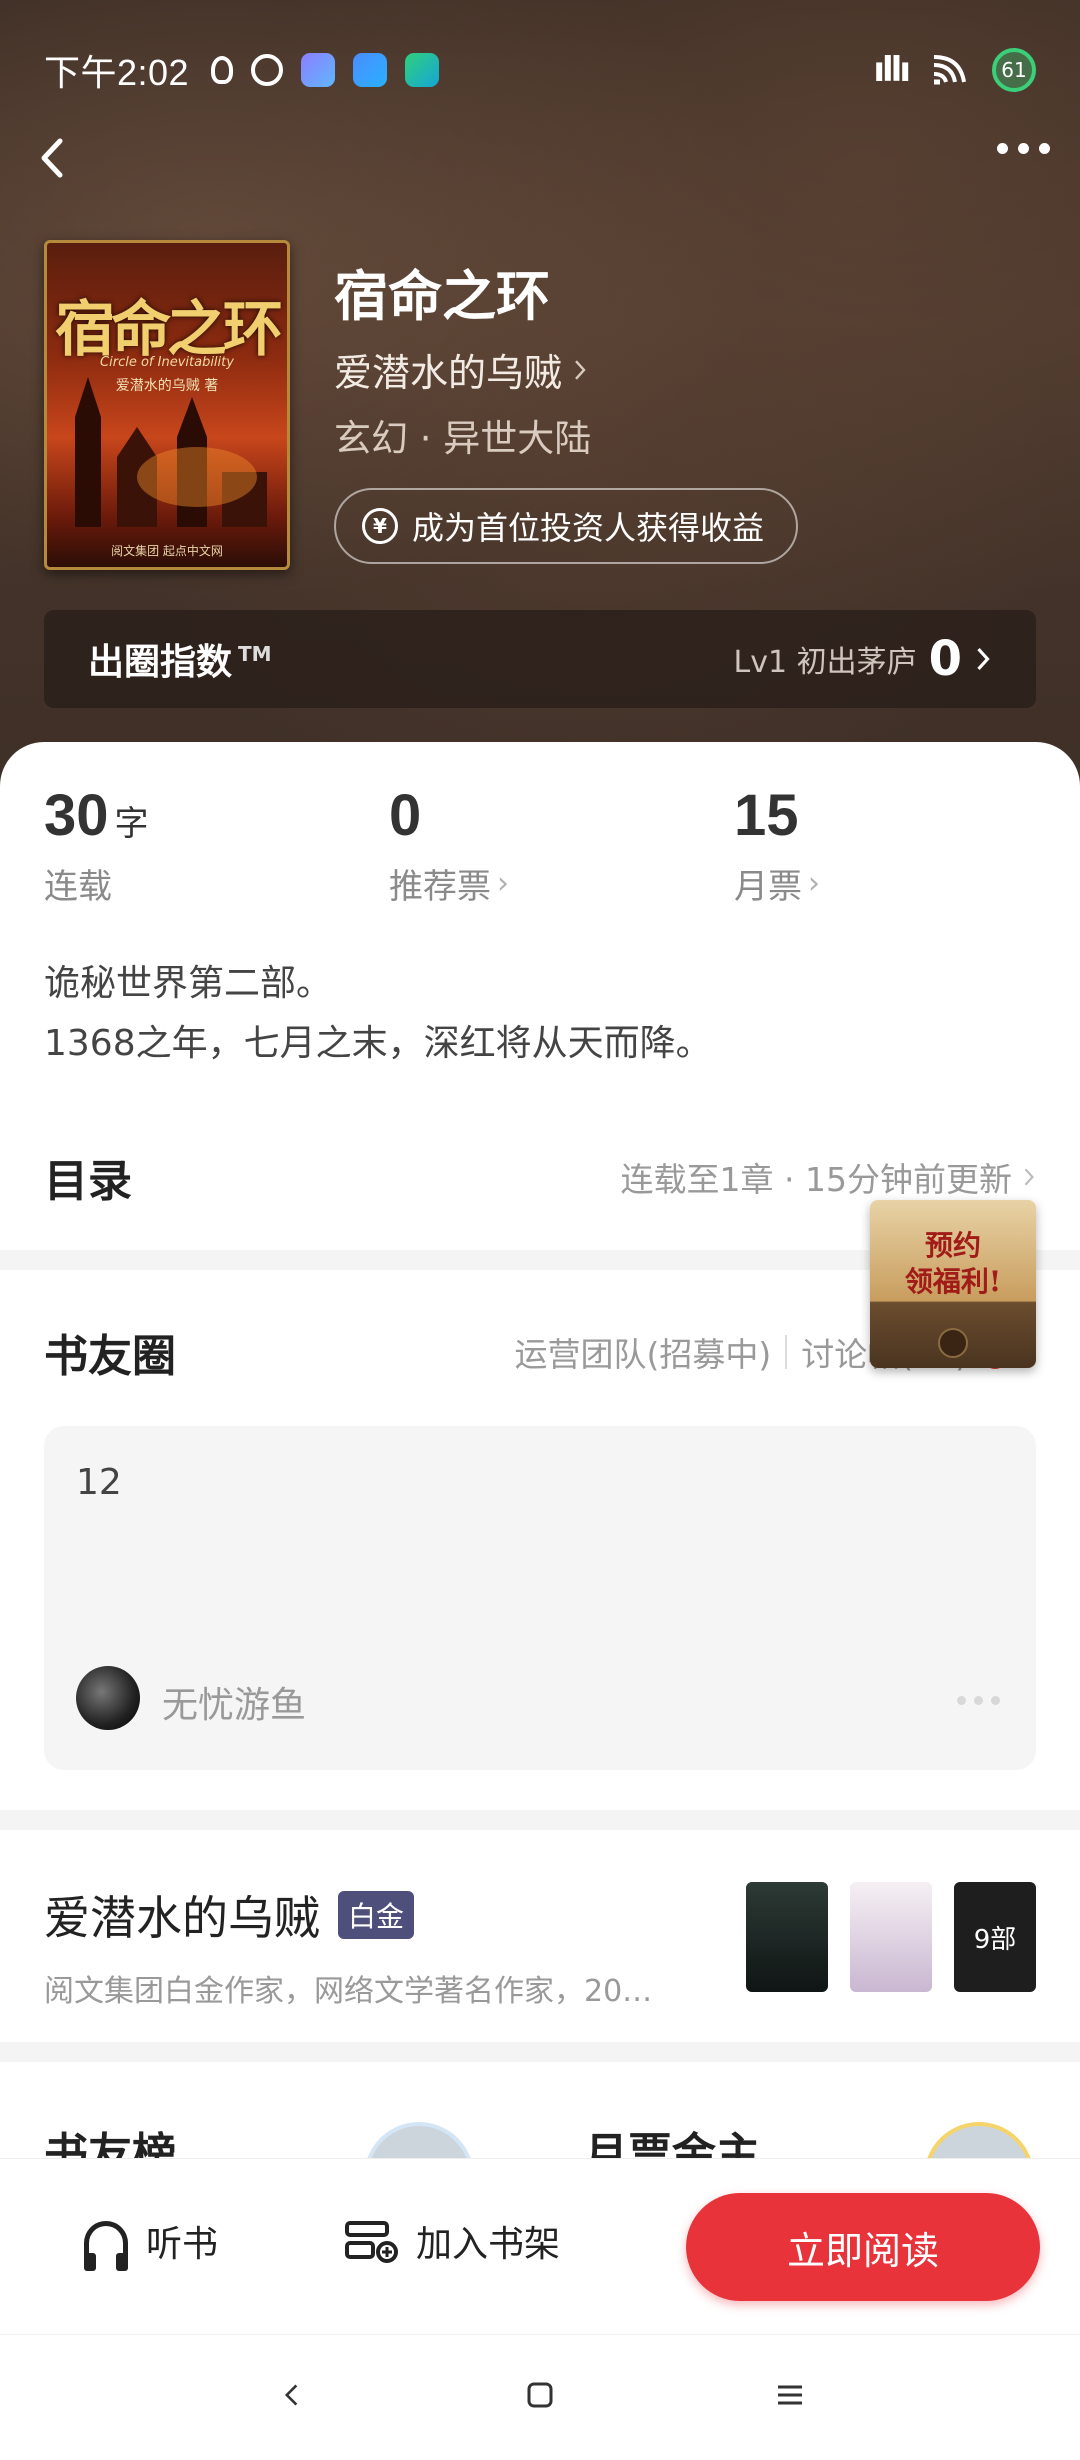 The height and width of the screenshot is (2460, 1080). Describe the element at coordinates (405, 815) in the screenshot. I see `stat-number: 0` at that location.